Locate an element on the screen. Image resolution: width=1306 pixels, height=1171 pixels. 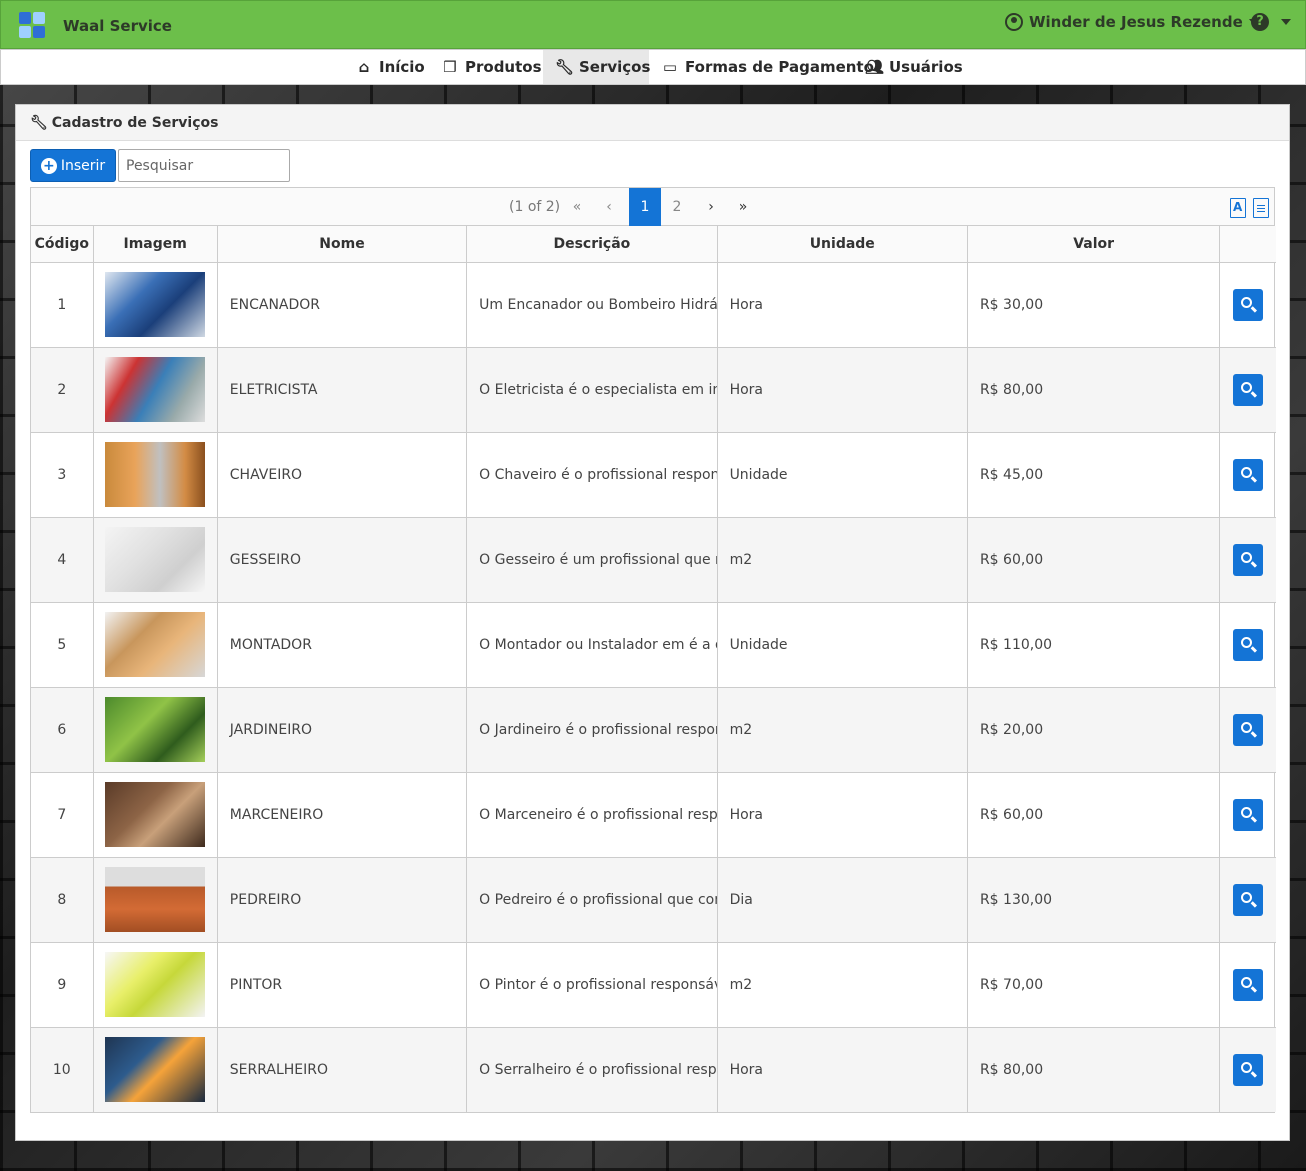
cell-code: 9 is located at coordinates (62, 984).